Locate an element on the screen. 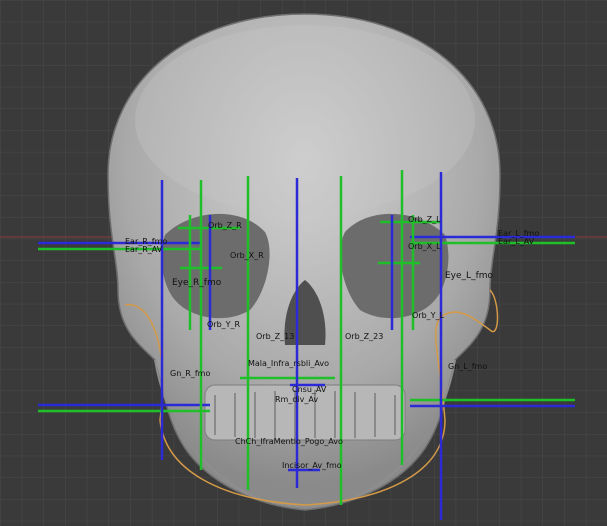  label-ear-l-av: Ear_L_AV is located at coordinates (516, 241).